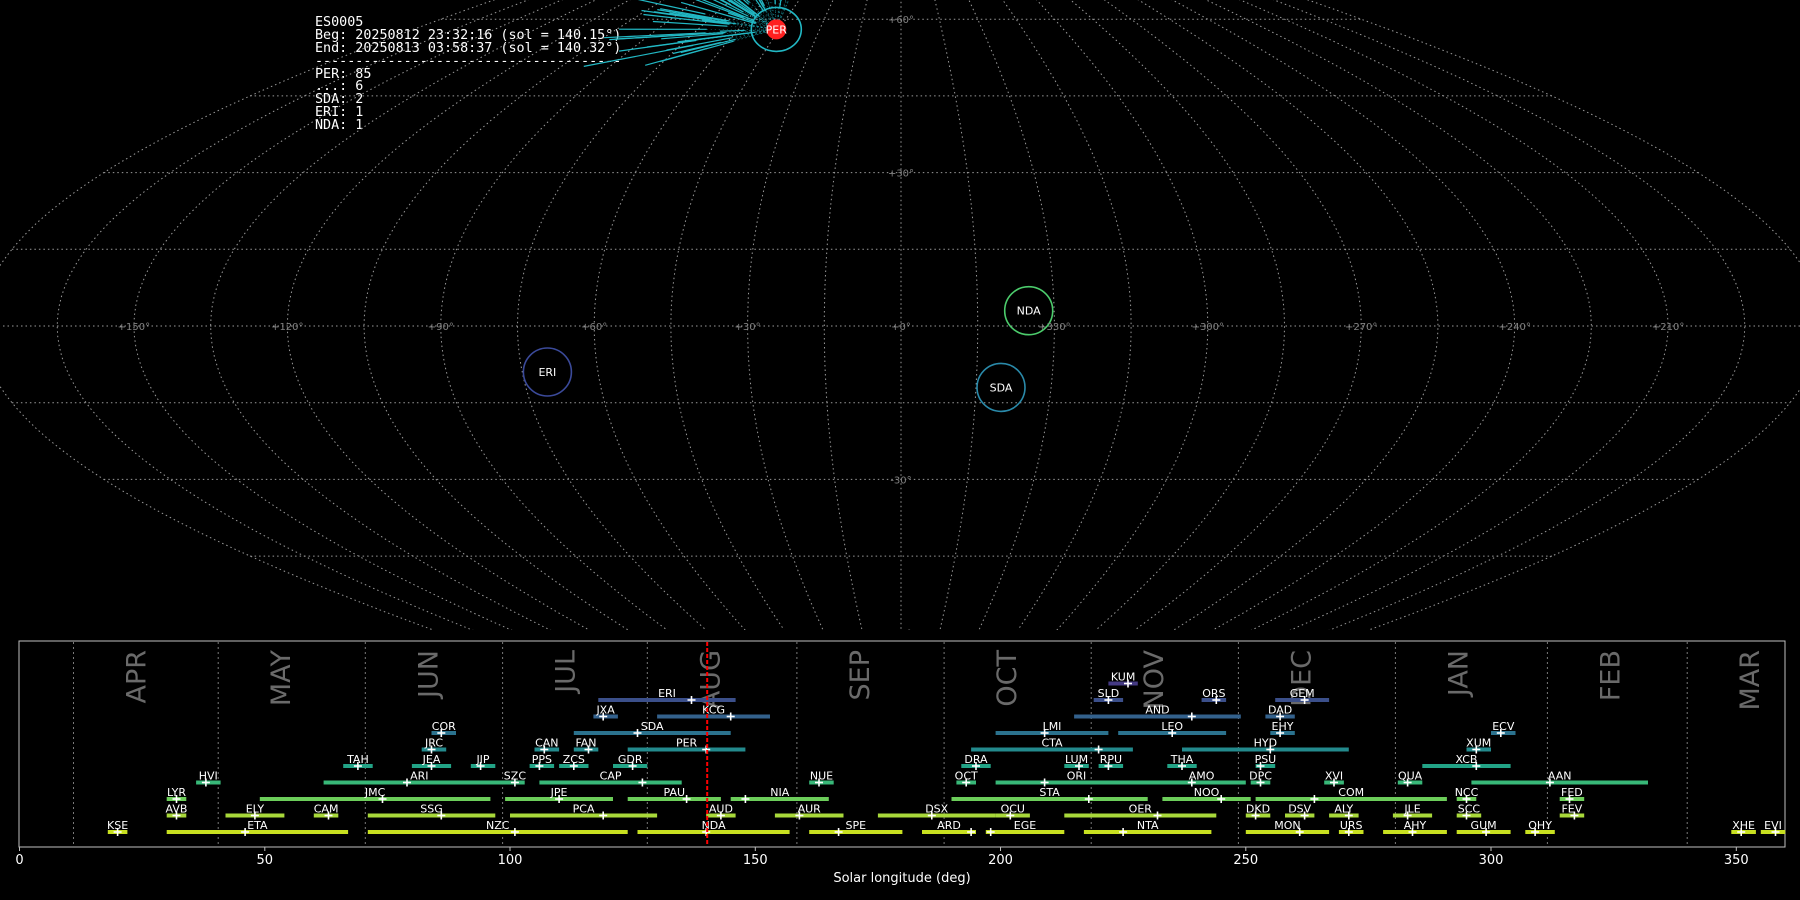 This screenshot has height=900, width=1800. What do you see at coordinates (357, 759) in the screenshot?
I see `shower-bar-label: TAH` at bounding box center [357, 759].